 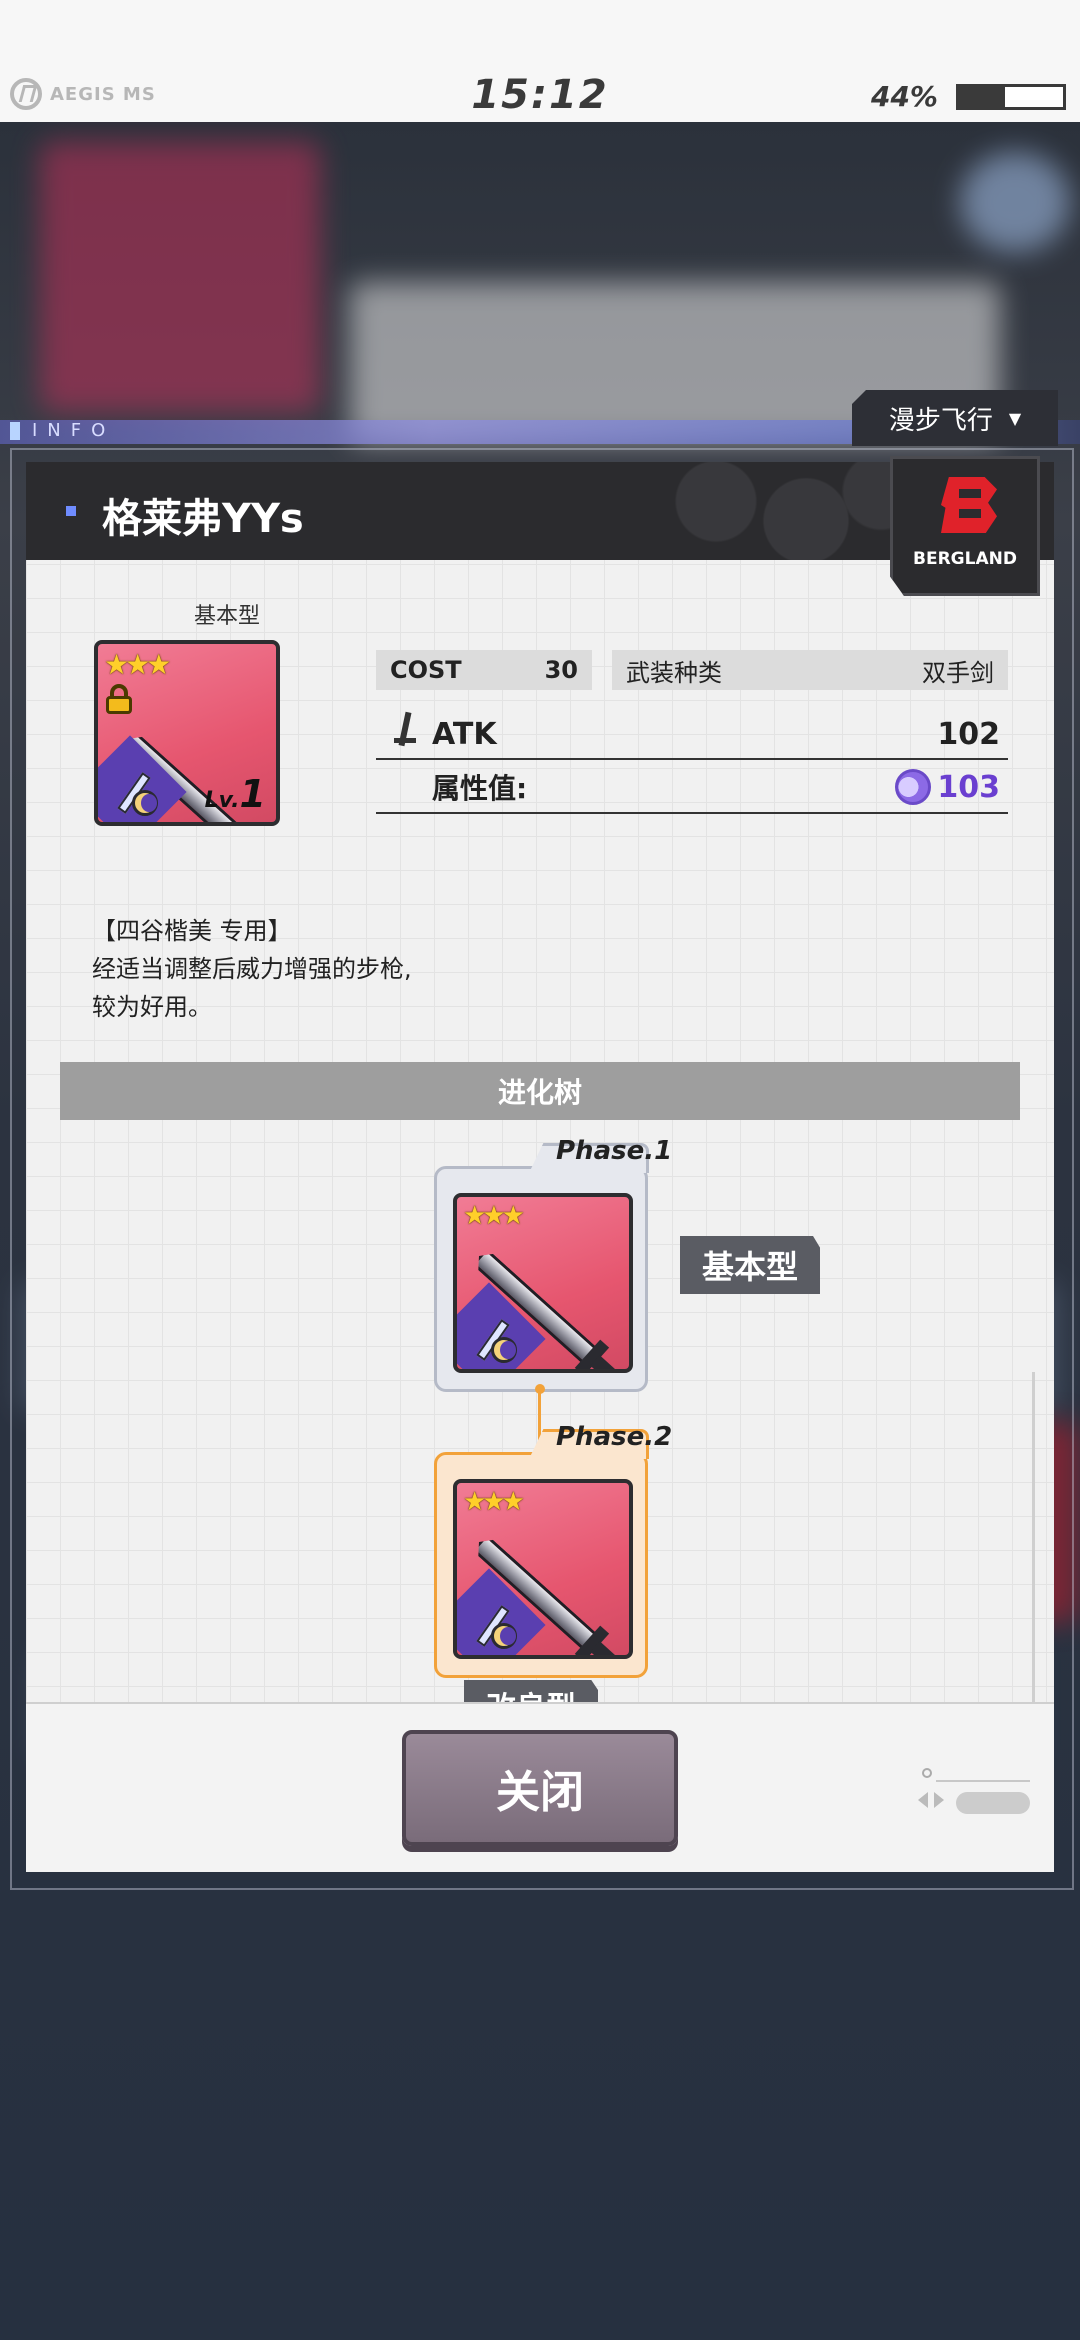 I want to click on attribute-value: 103, so click(x=968, y=787).